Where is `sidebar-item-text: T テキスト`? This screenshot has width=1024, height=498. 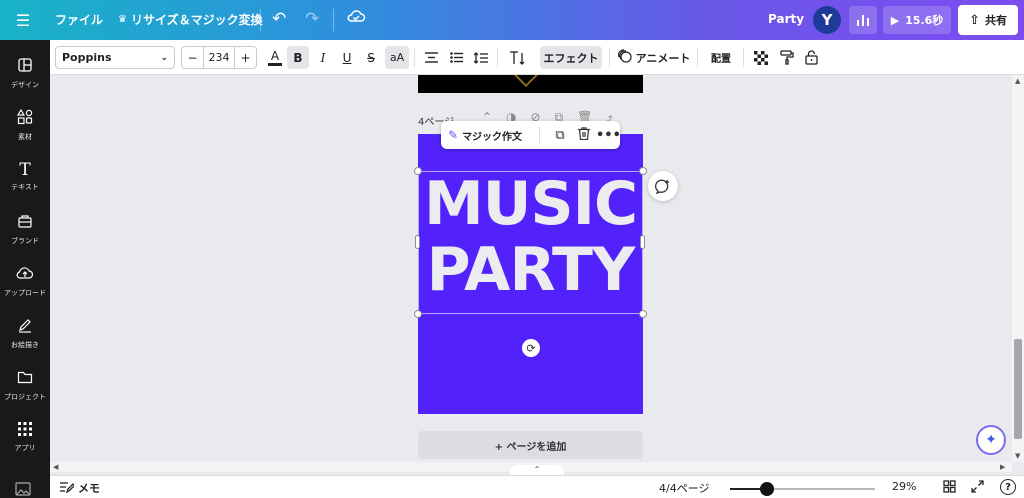
sidebar-item-text: T テキスト is located at coordinates (25, 177).